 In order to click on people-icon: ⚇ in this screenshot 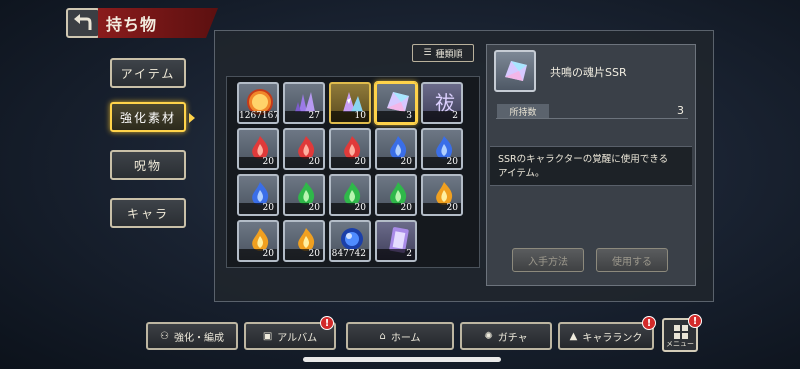, I will do `click(164, 336)`.